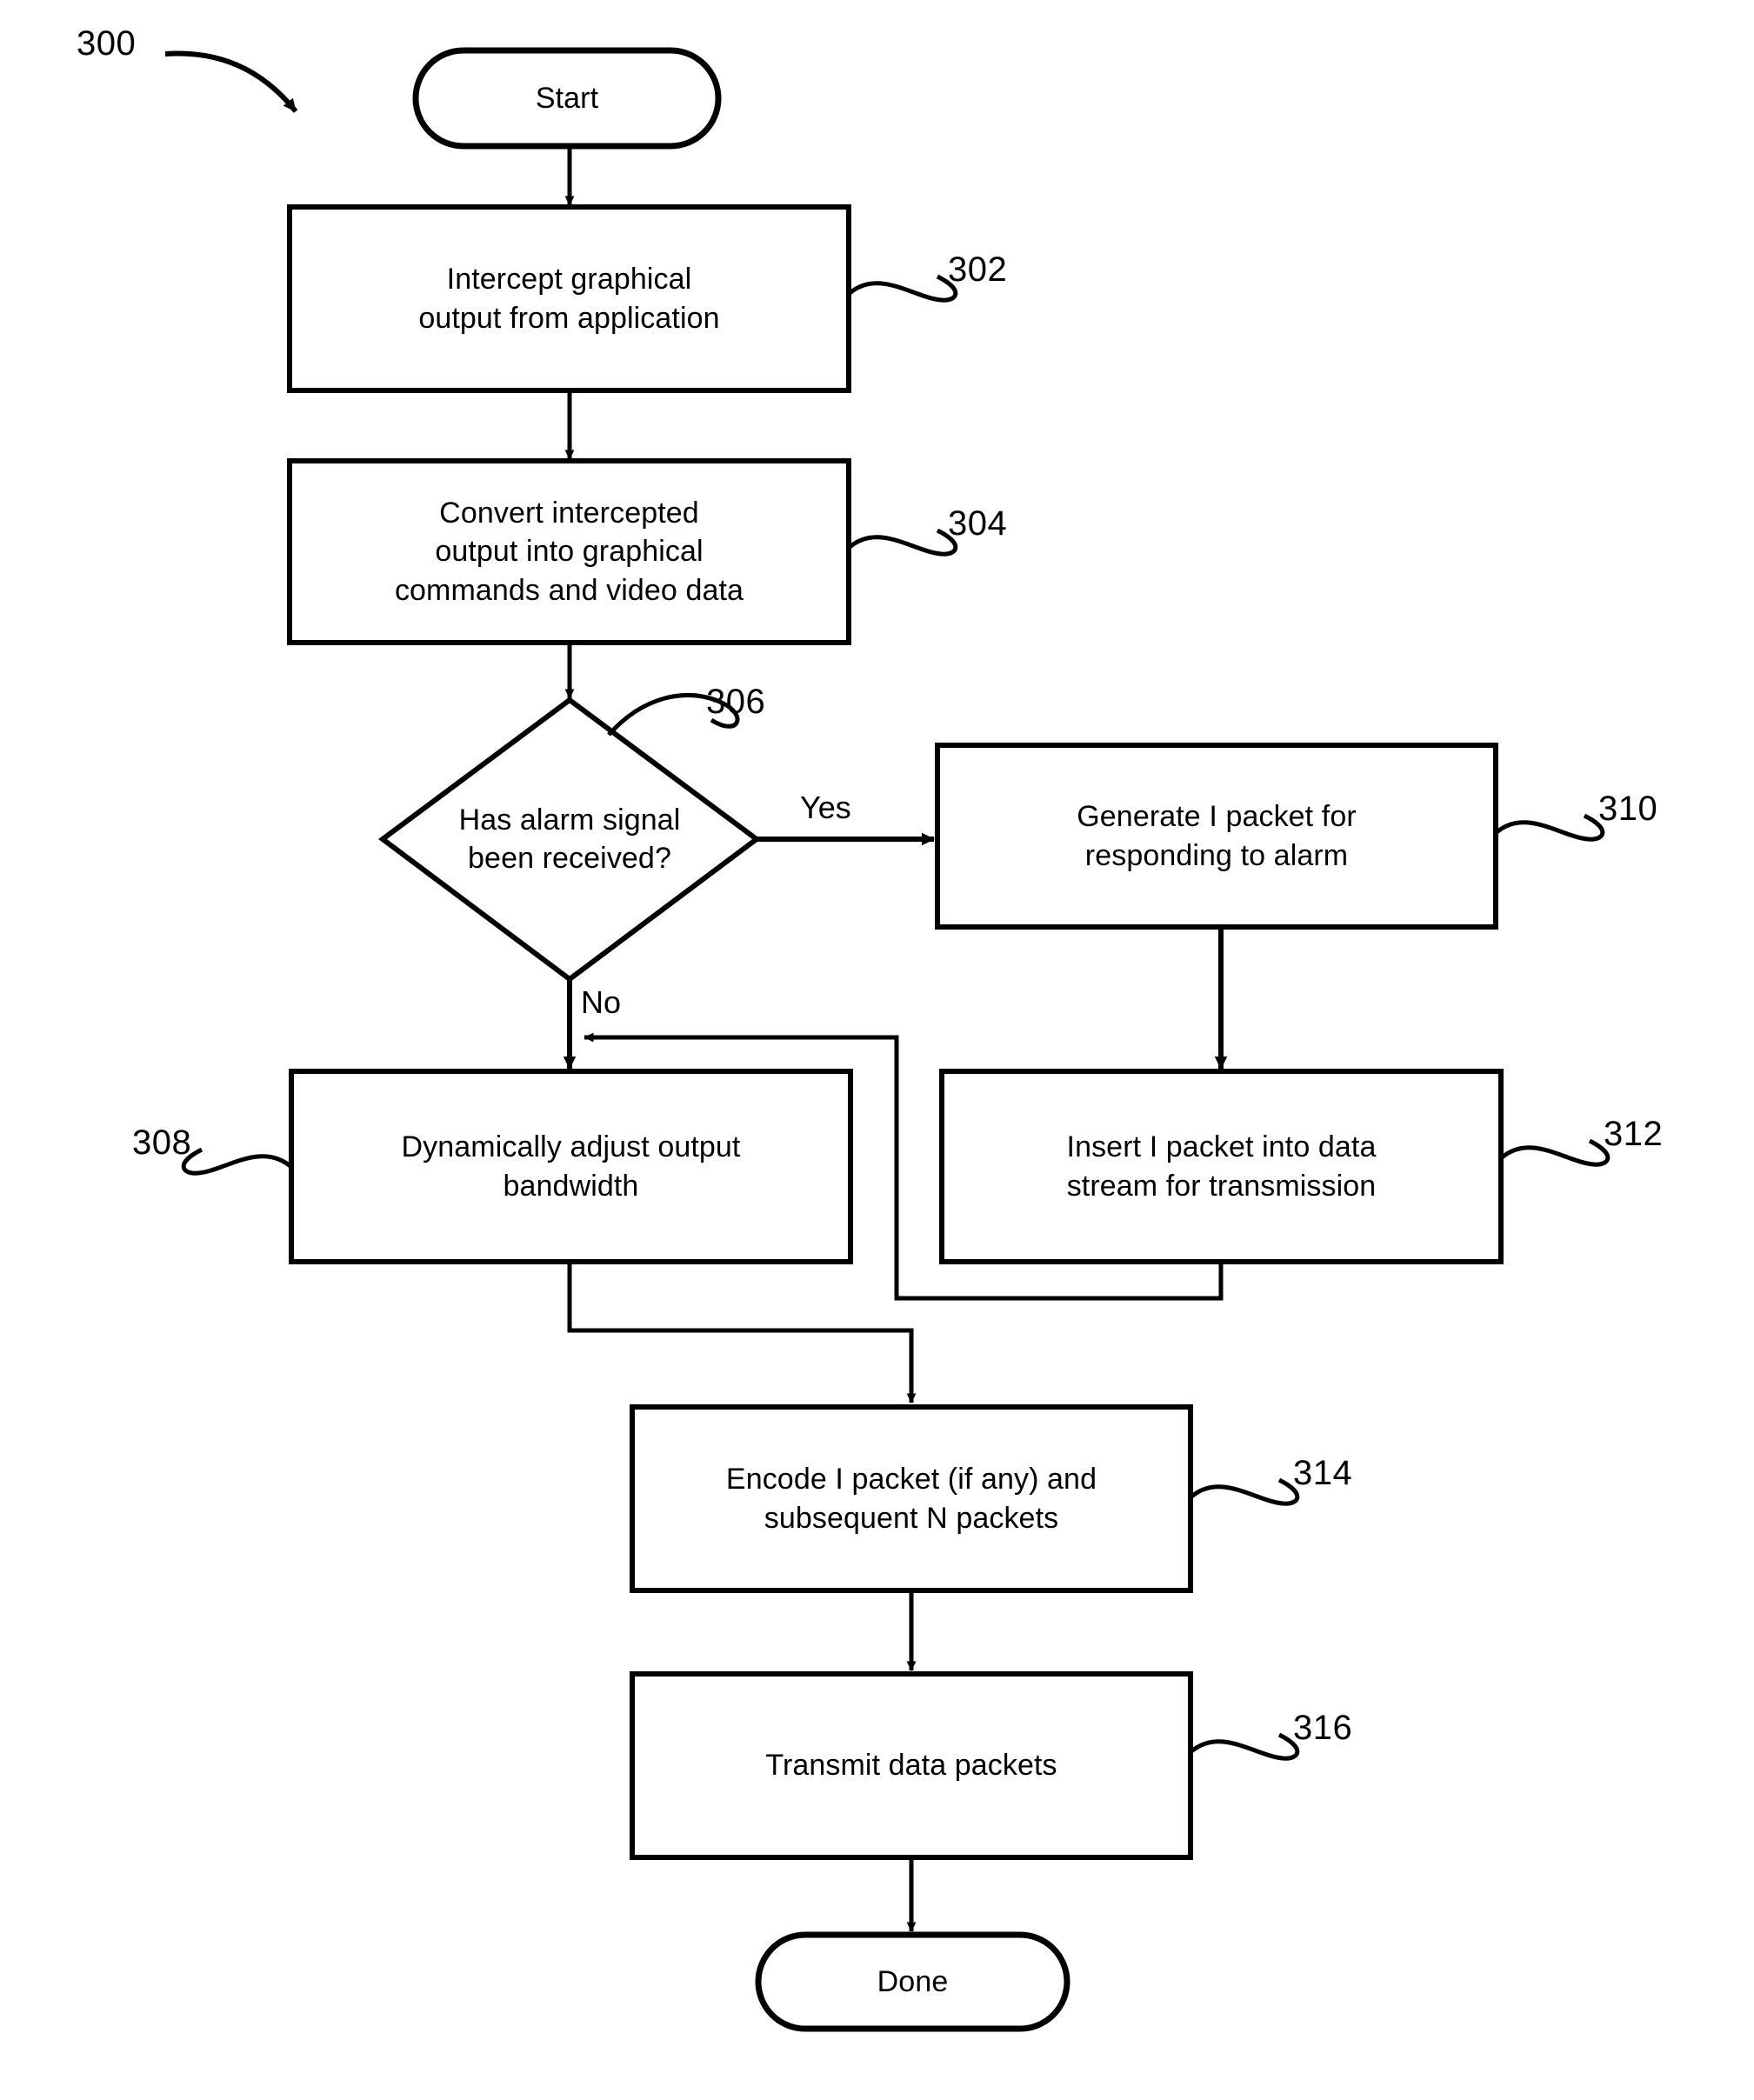 The height and width of the screenshot is (2100, 1754). Describe the element at coordinates (978, 269) in the screenshot. I see `reference-numeral-302: 302` at that location.